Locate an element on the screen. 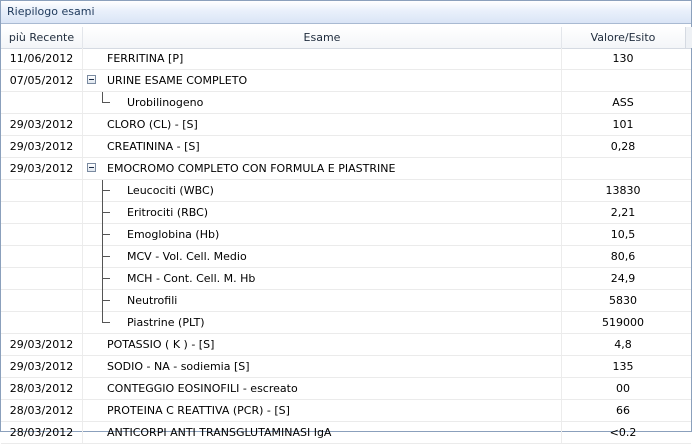  row-value: 0,28 is located at coordinates (623, 146).